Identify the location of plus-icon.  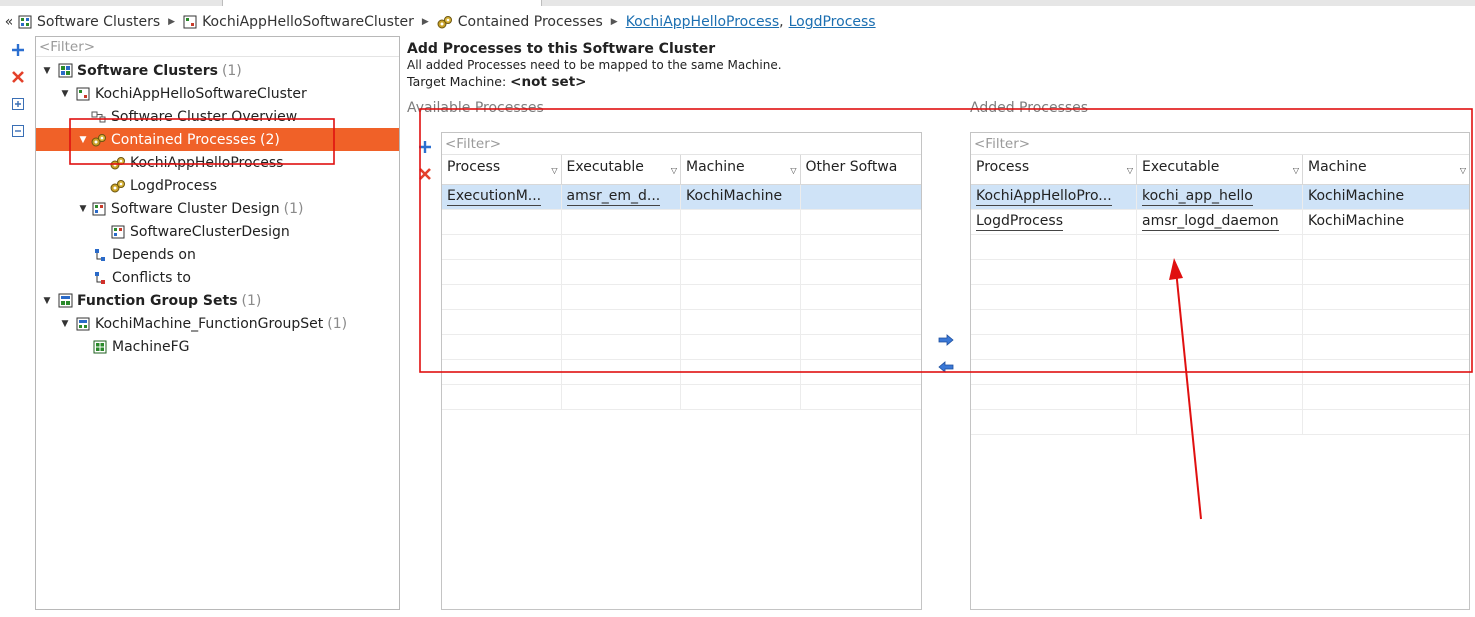
(18, 49).